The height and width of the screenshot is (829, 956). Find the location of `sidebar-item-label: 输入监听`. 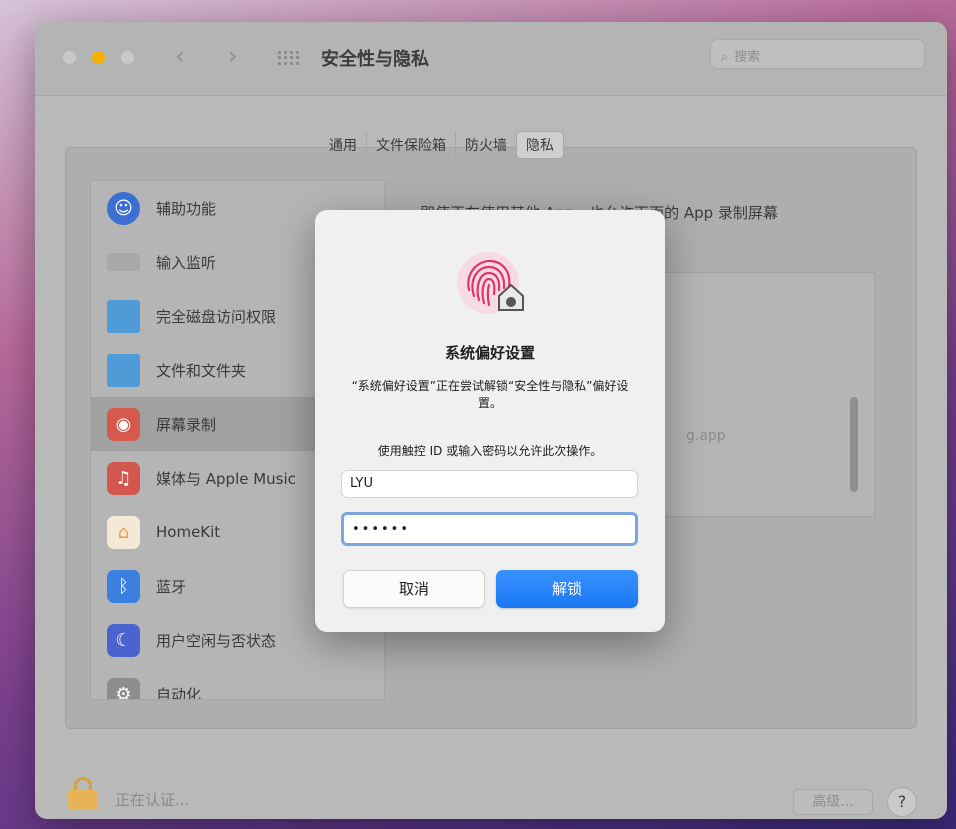

sidebar-item-label: 输入监听 is located at coordinates (186, 262).